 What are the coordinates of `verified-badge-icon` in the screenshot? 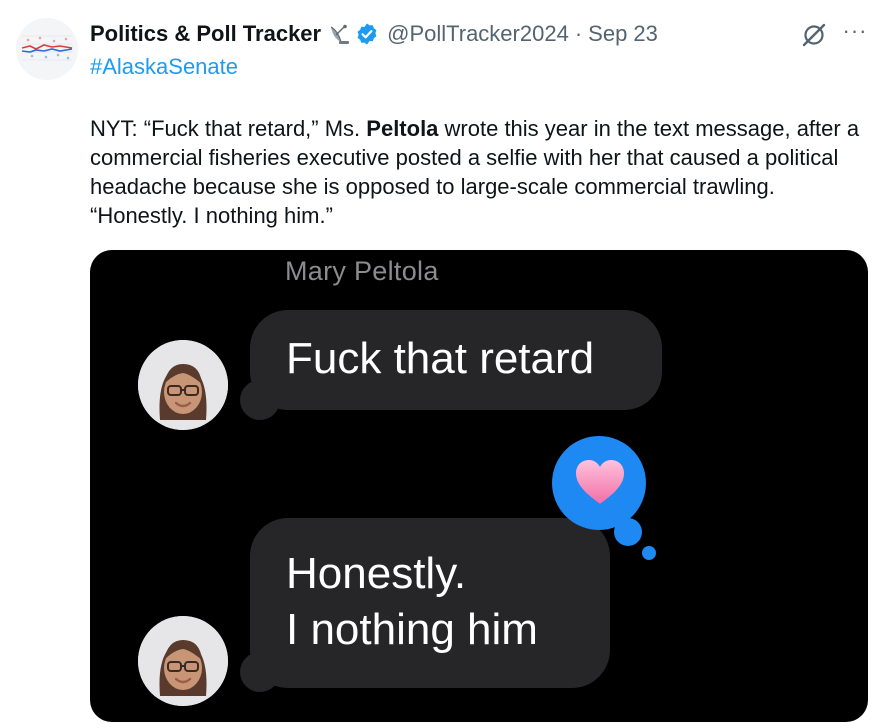 It's located at (367, 34).